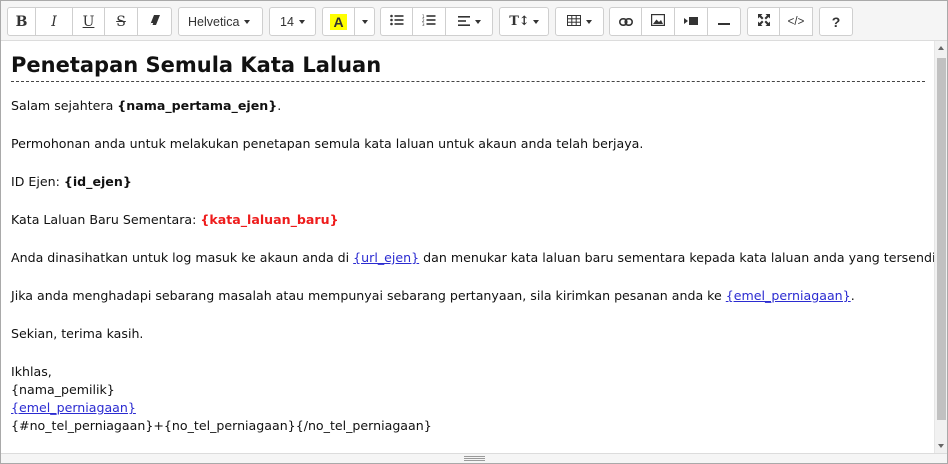 This screenshot has width=948, height=464. I want to click on agent-id-variable: {id_ejen}, so click(97, 181).